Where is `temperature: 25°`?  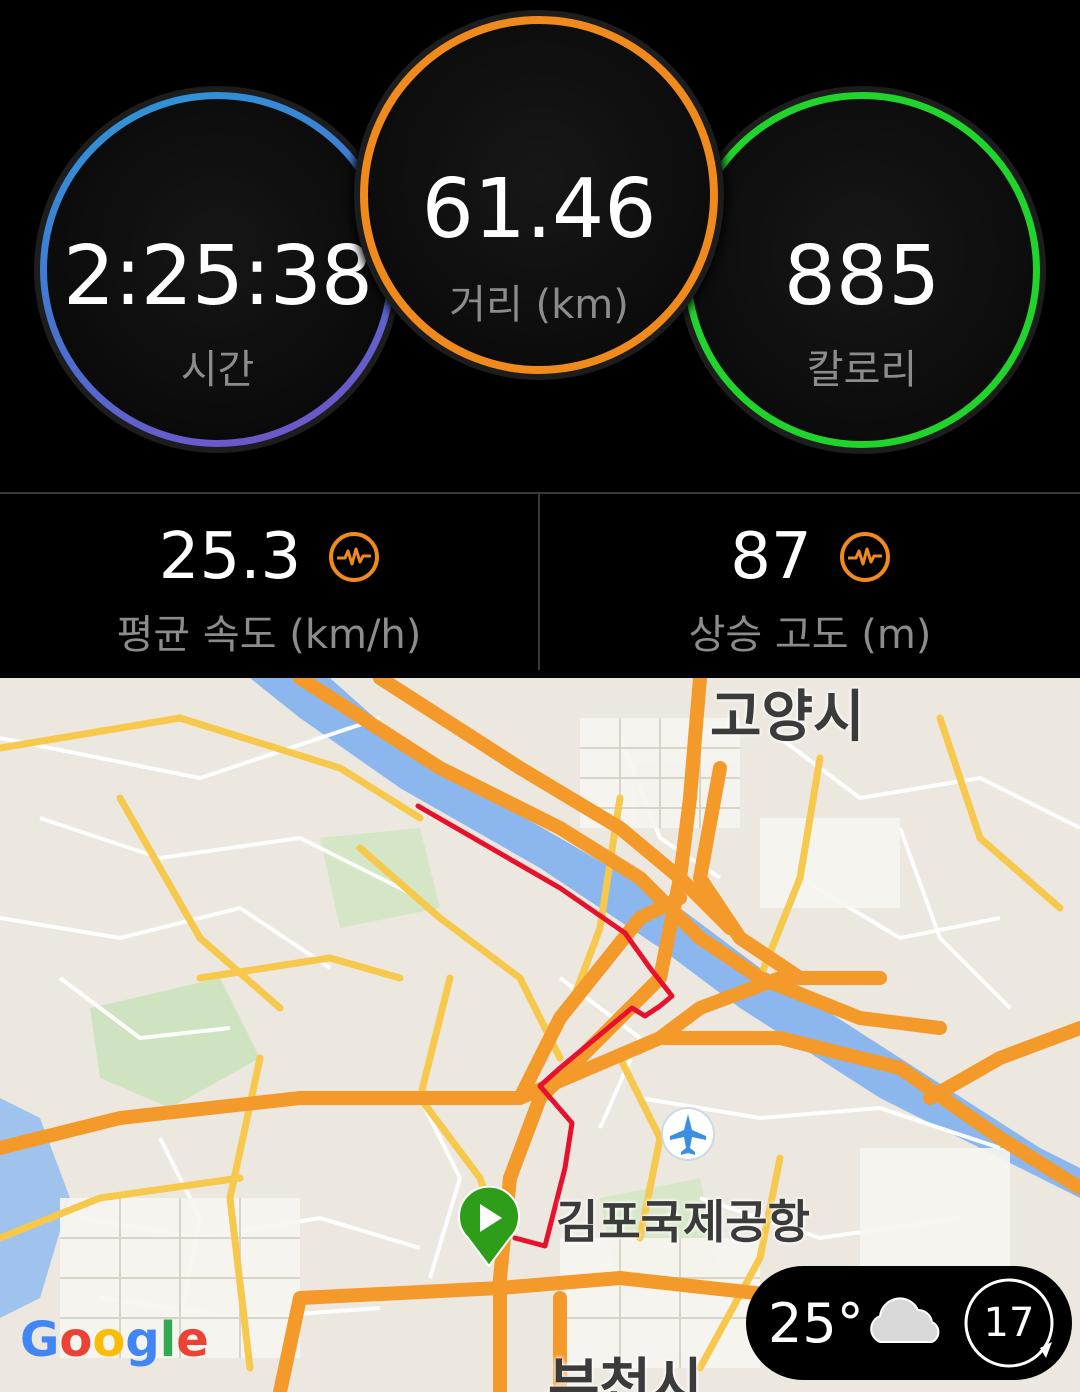
temperature: 25° is located at coordinates (816, 1323).